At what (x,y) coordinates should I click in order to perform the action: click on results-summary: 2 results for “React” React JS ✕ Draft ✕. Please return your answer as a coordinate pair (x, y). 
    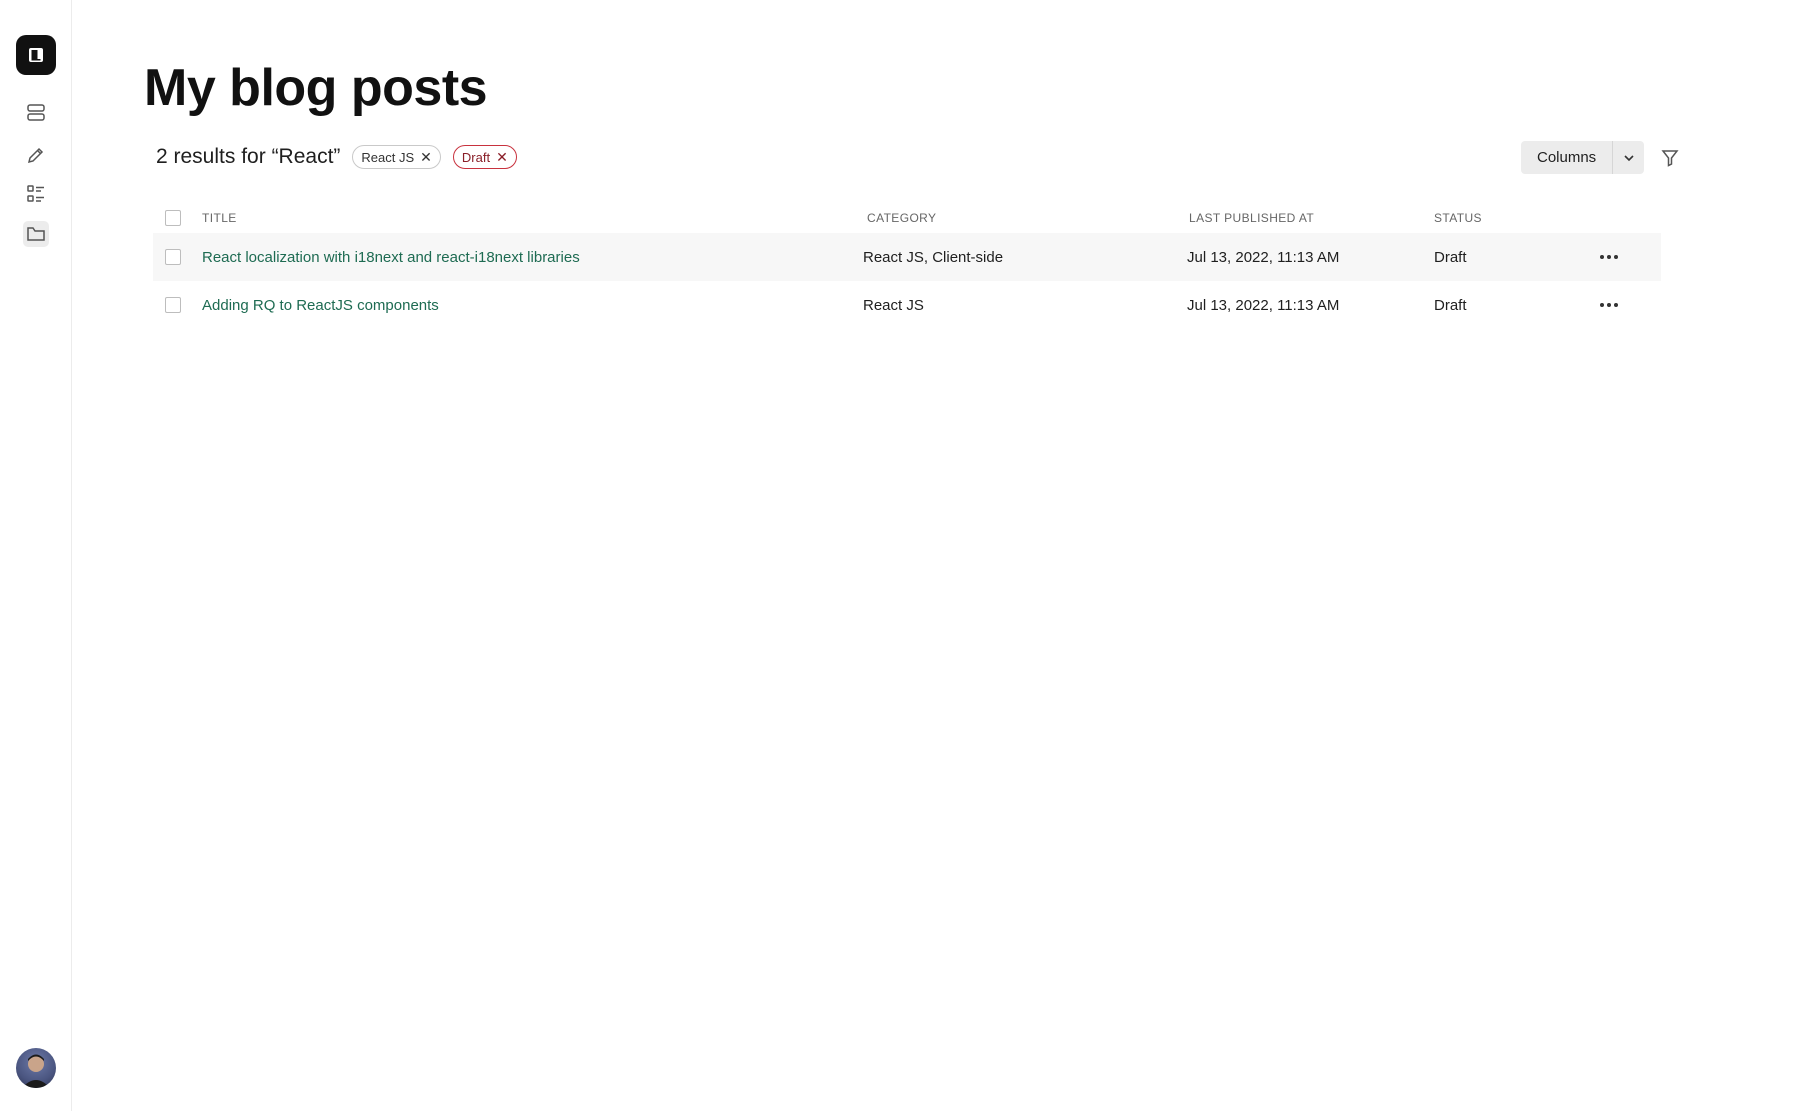
    Looking at the image, I should click on (336, 157).